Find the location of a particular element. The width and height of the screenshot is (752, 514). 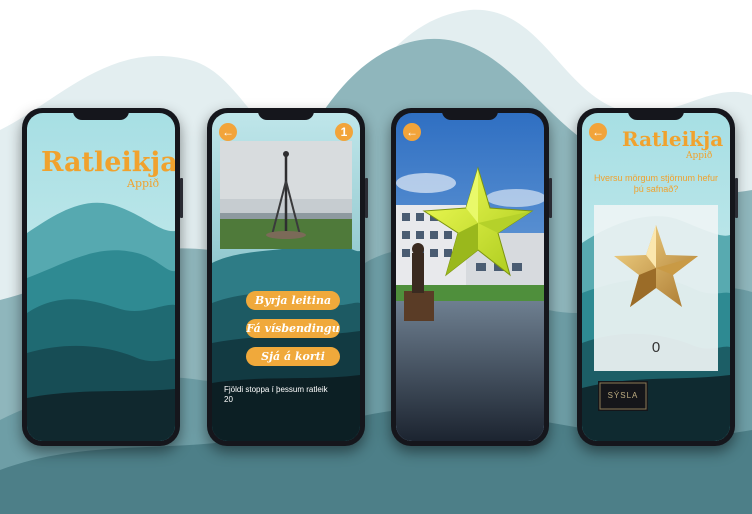

stops-label: Fjöldi stoppa í þessum ratleik is located at coordinates (276, 389).